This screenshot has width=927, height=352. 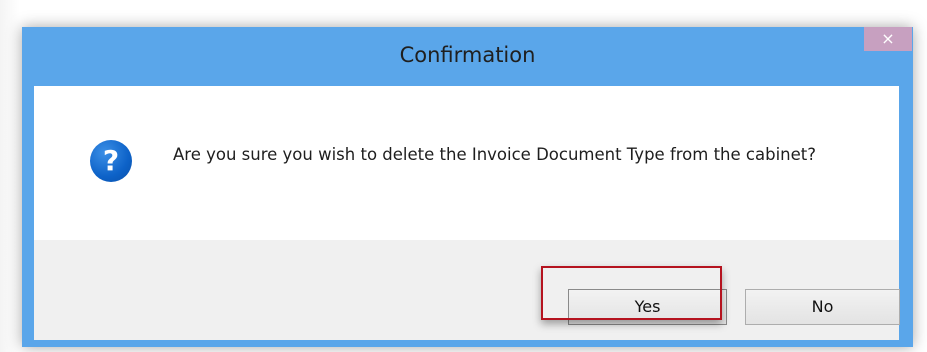 What do you see at coordinates (822, 307) in the screenshot?
I see `no-button: No` at bounding box center [822, 307].